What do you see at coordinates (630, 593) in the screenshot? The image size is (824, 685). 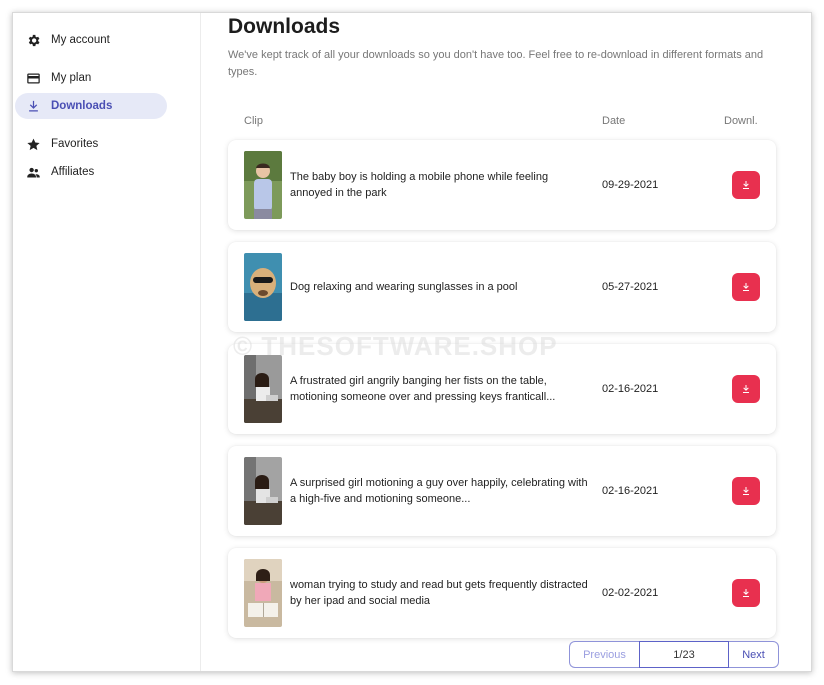 I see `download-date: 02-02-2021` at bounding box center [630, 593].